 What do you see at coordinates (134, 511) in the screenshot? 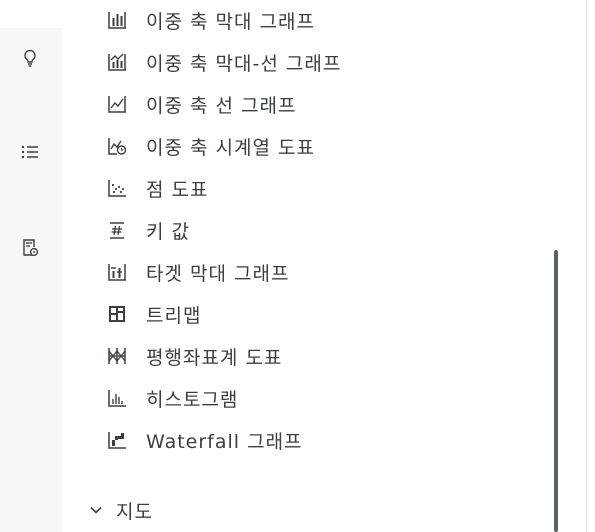
I see `section-label: 지도` at bounding box center [134, 511].